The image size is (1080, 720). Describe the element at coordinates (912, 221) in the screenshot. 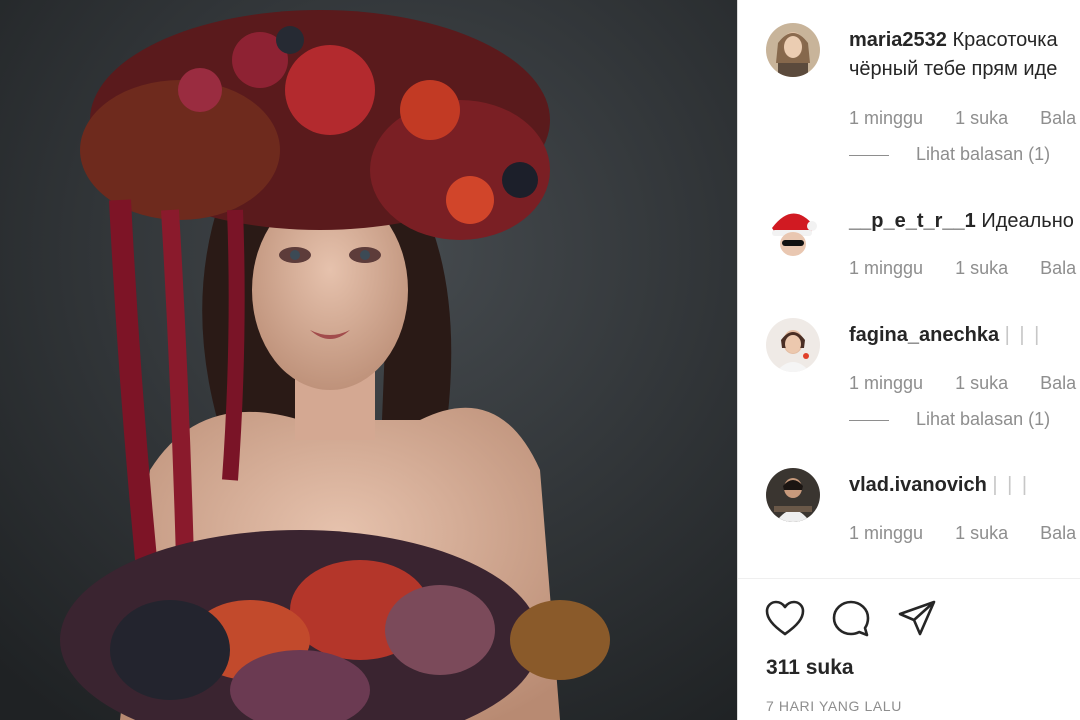

I see `comment-username: __p_e_t_r__1` at that location.